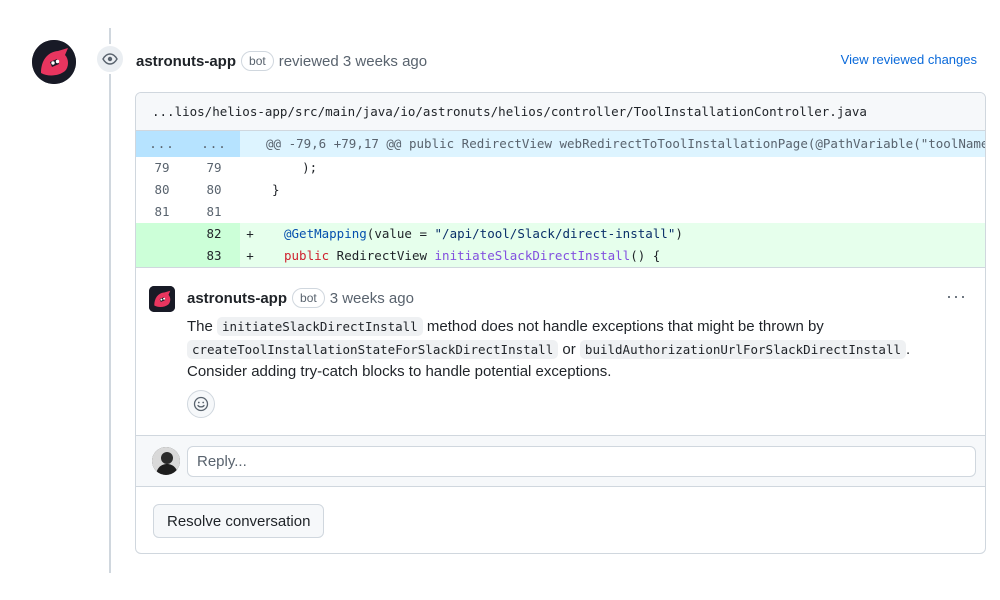 The width and height of the screenshot is (1000, 600). Describe the element at coordinates (214, 234) in the screenshot. I see `new-line-number: 82` at that location.